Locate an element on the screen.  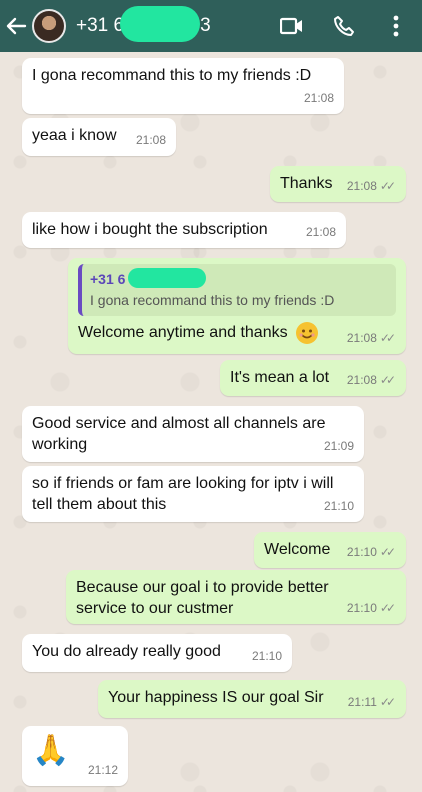
contact-name-prefix: +31 6 is located at coordinates (100, 25).